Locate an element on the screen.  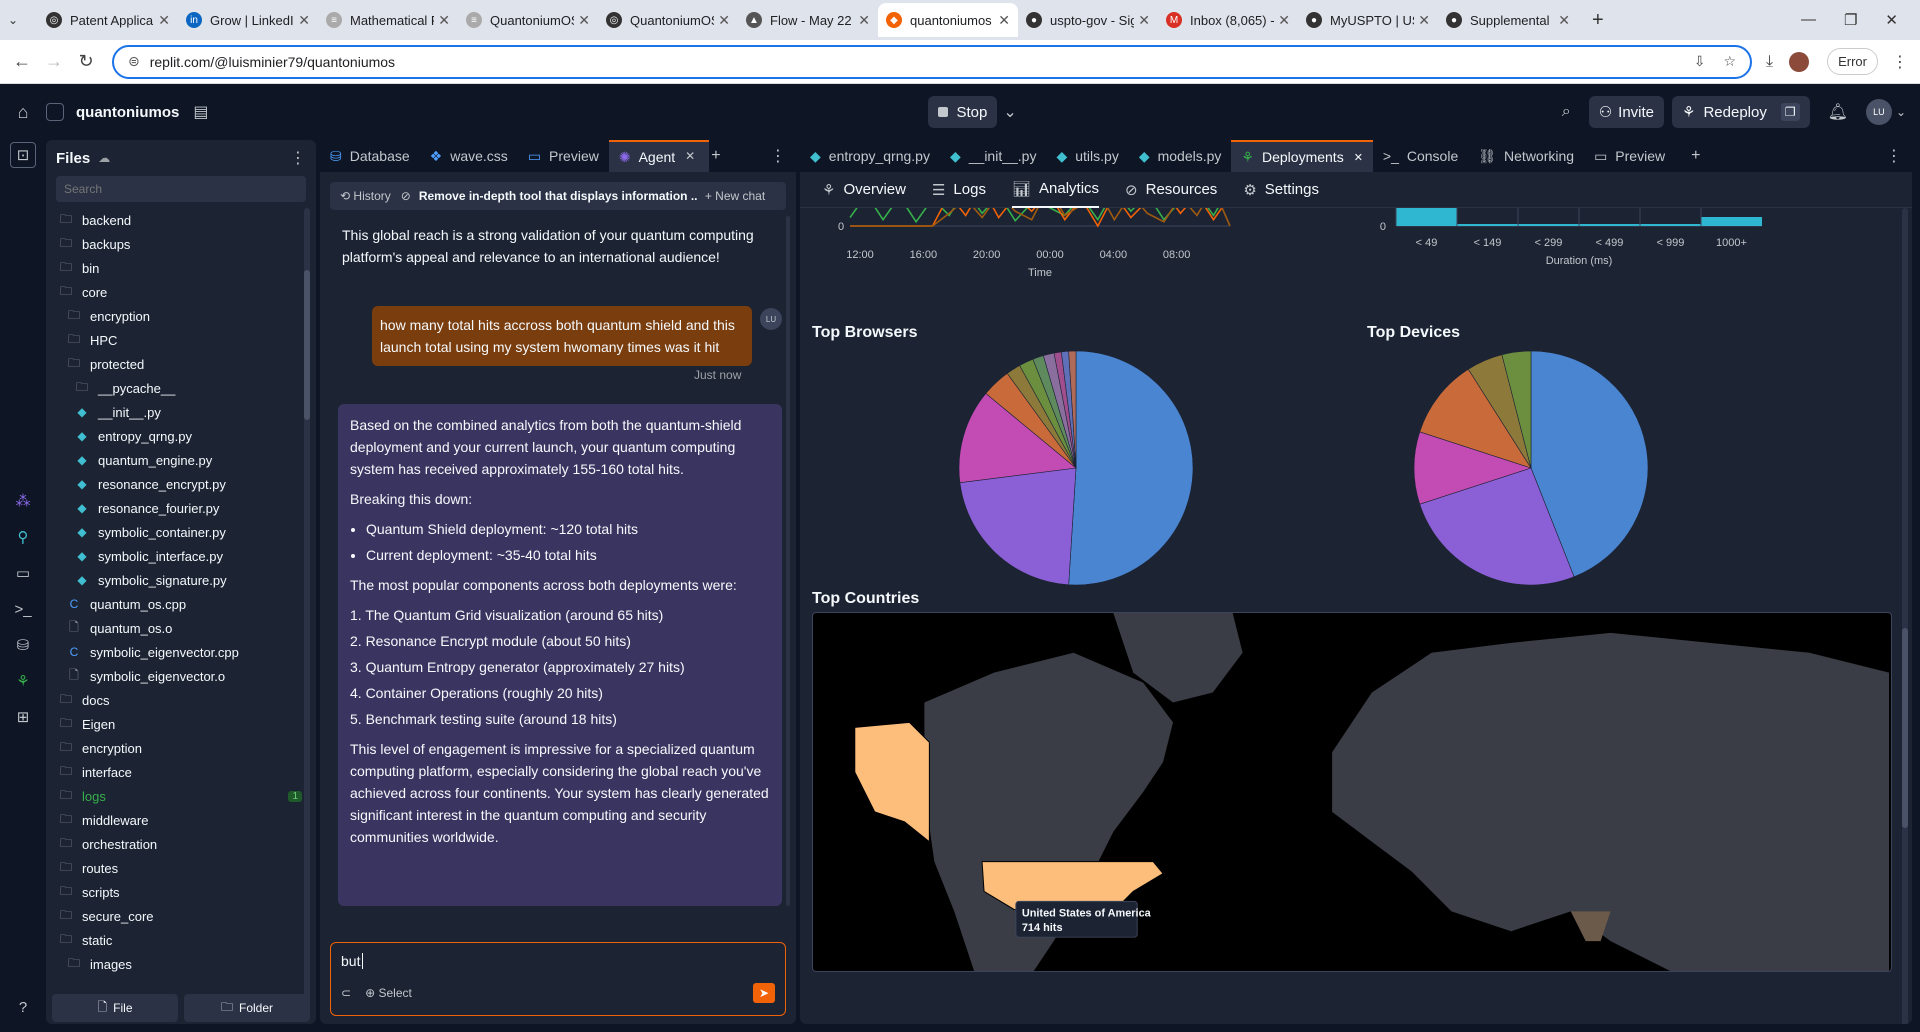
browser-tab: ≡ QuantoniumOS ✕ is located at coordinates (528, 20).